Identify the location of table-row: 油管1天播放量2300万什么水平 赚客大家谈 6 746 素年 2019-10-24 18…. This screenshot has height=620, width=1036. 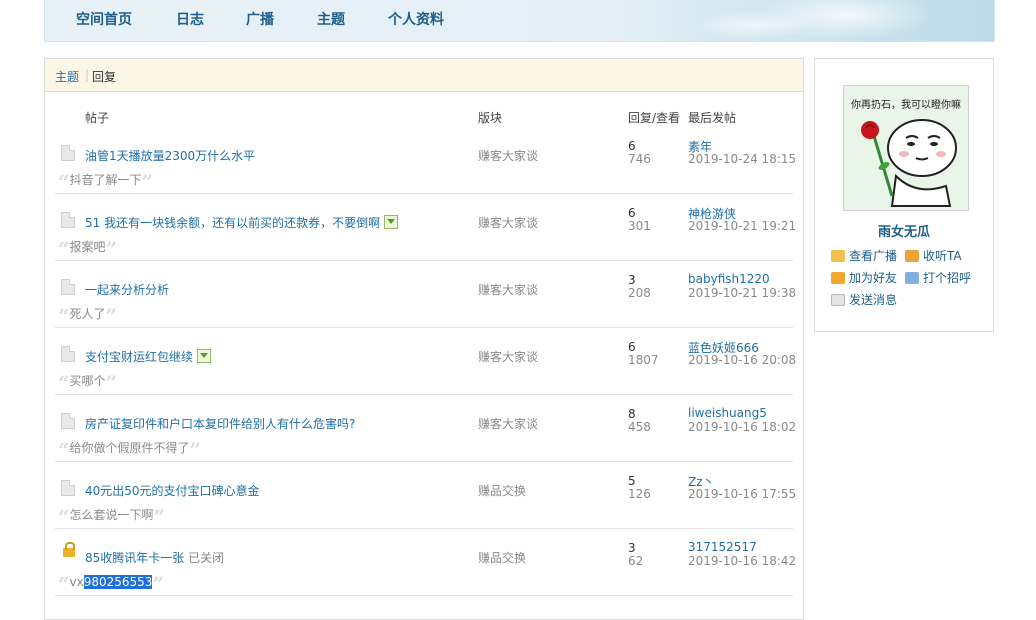
(425, 160).